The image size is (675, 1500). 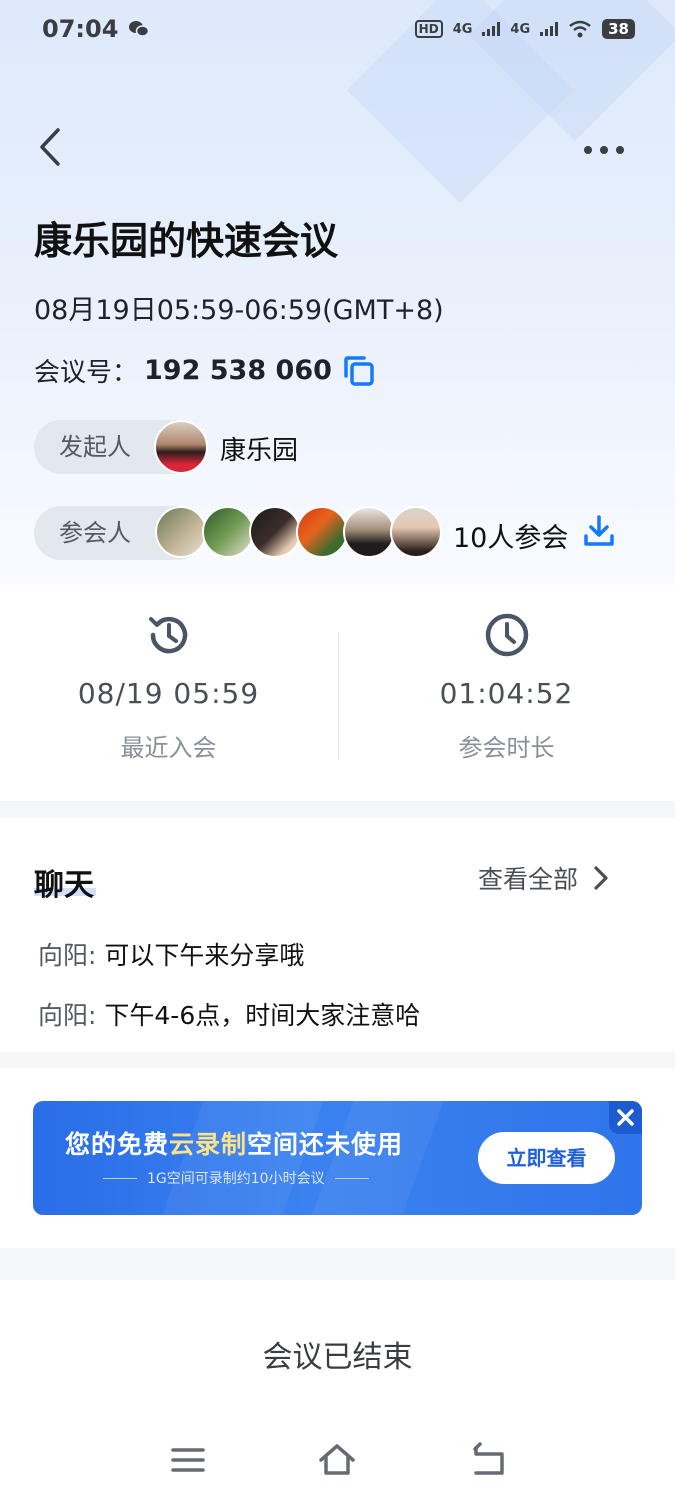 What do you see at coordinates (528, 879) in the screenshot?
I see `view-all-label: 查看全部` at bounding box center [528, 879].